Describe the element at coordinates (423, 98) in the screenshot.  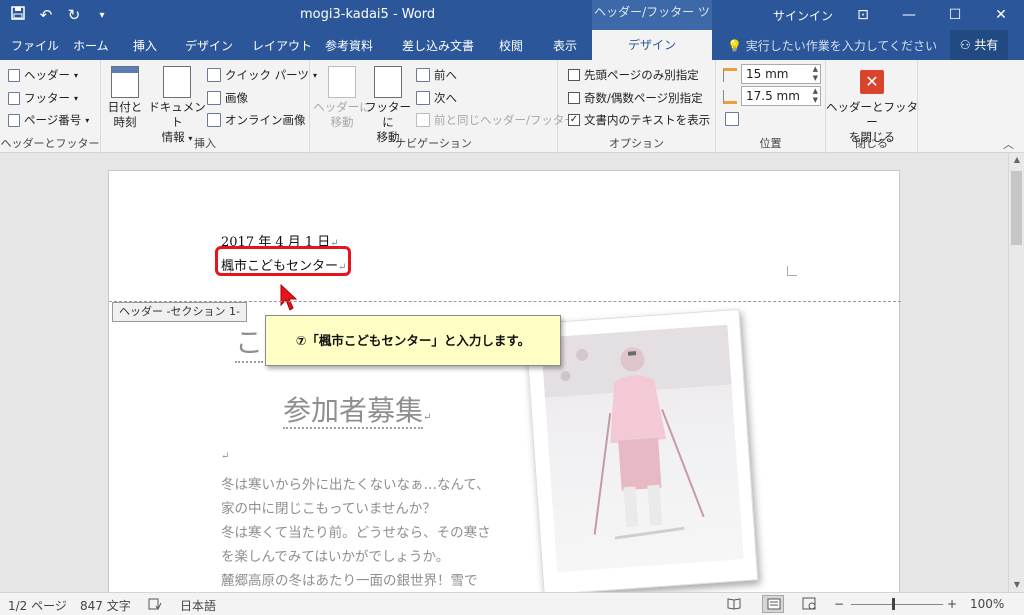
I see `next-icon` at that location.